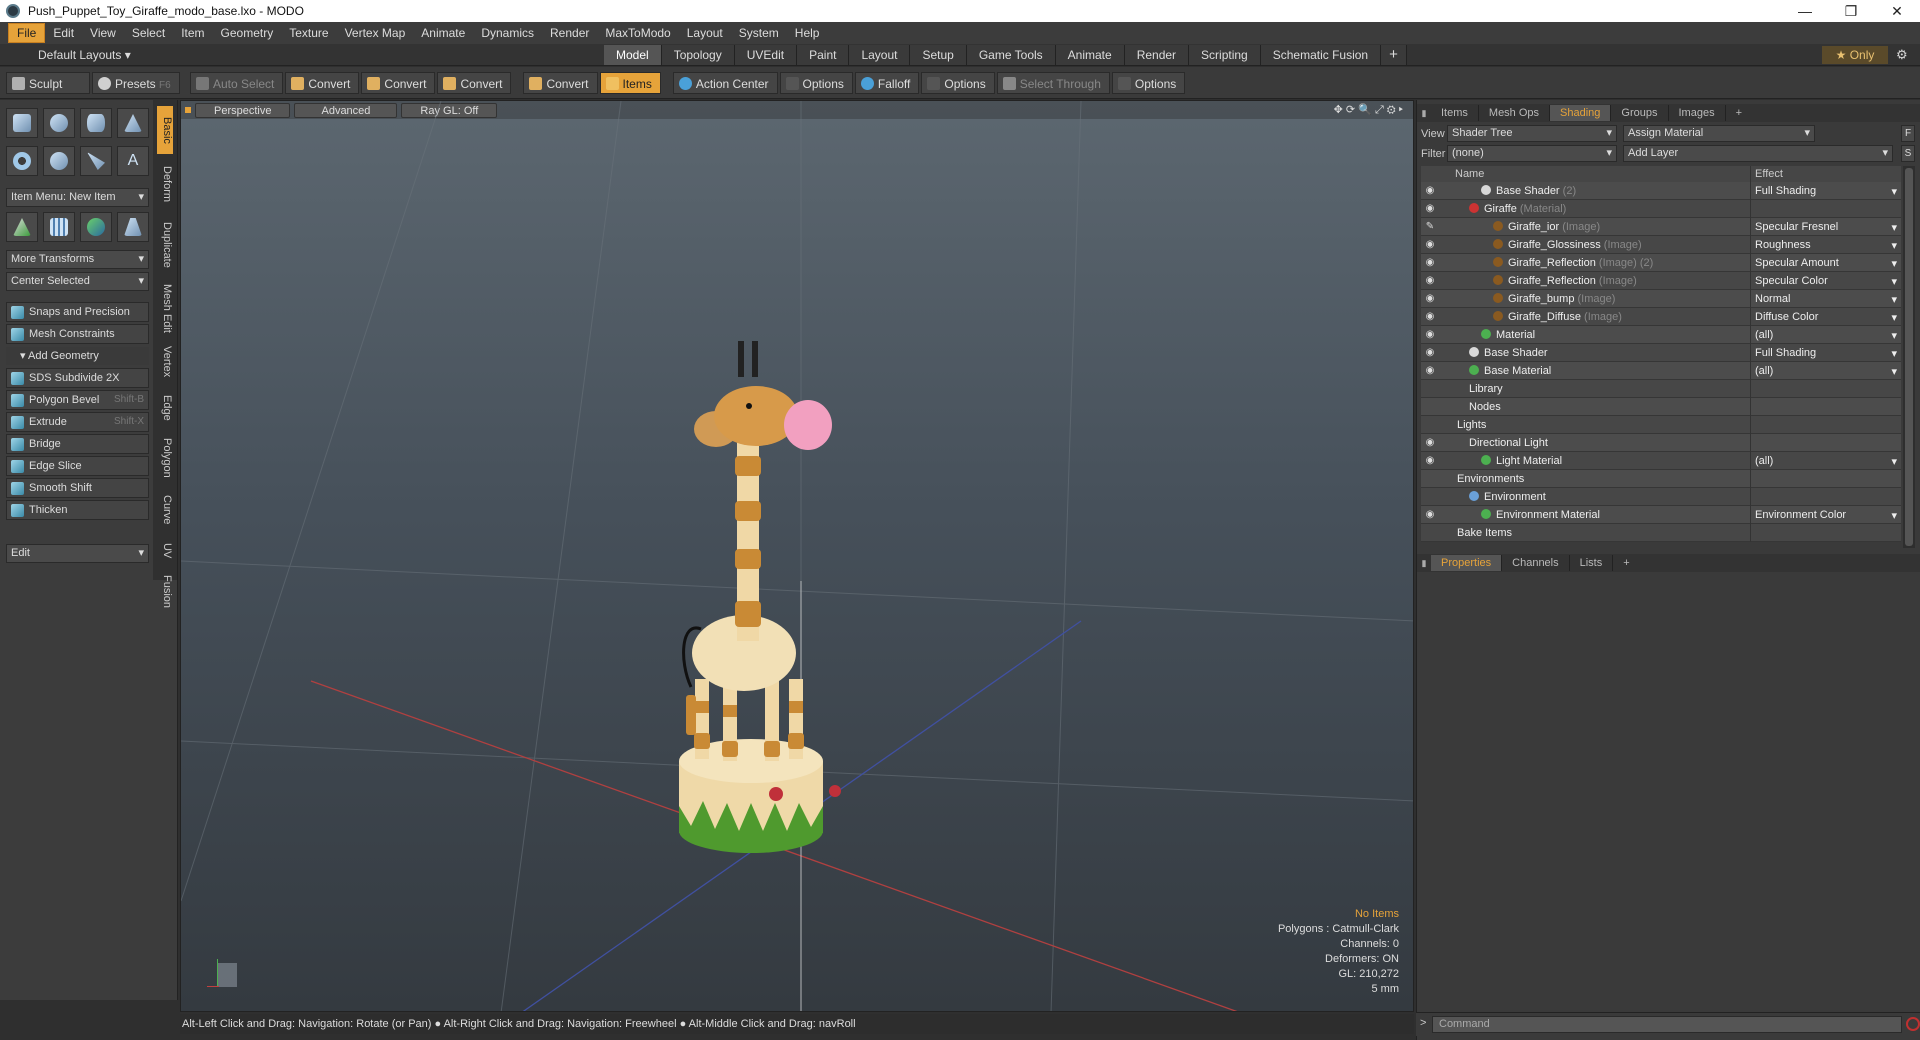 This screenshot has width=1920, height=1040. Describe the element at coordinates (308, 33) in the screenshot. I see `menu-texture: Texture` at that location.